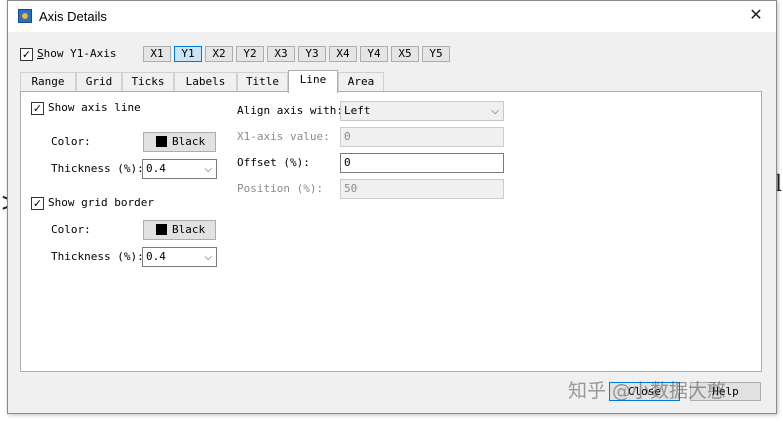  Describe the element at coordinates (26, 54) in the screenshot. I see `show-axis-checkbox: ✓` at that location.